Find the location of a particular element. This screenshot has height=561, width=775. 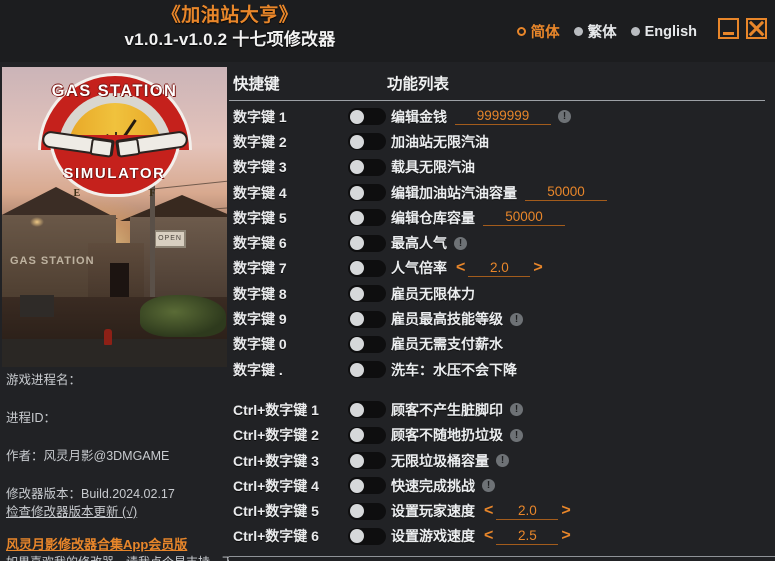

cheat-row: Ctrl+数字键 2 顾客不随地扔垃圾! is located at coordinates (502, 435).